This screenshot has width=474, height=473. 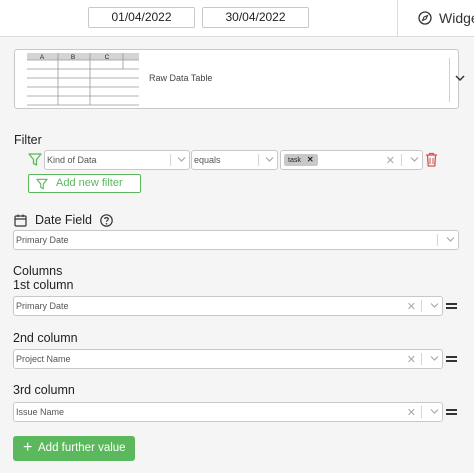 What do you see at coordinates (255, 17) in the screenshot?
I see `end-date-input: 30/04/2022` at bounding box center [255, 17].